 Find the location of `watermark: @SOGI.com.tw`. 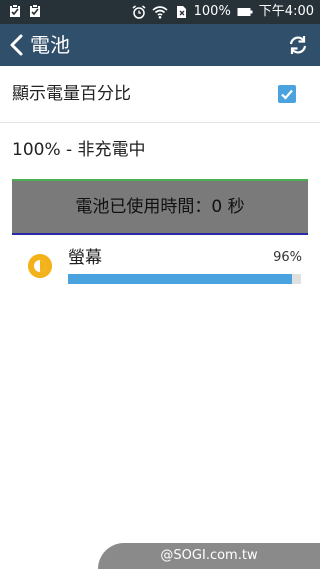

watermark: @SOGI.com.tw is located at coordinates (209, 556).